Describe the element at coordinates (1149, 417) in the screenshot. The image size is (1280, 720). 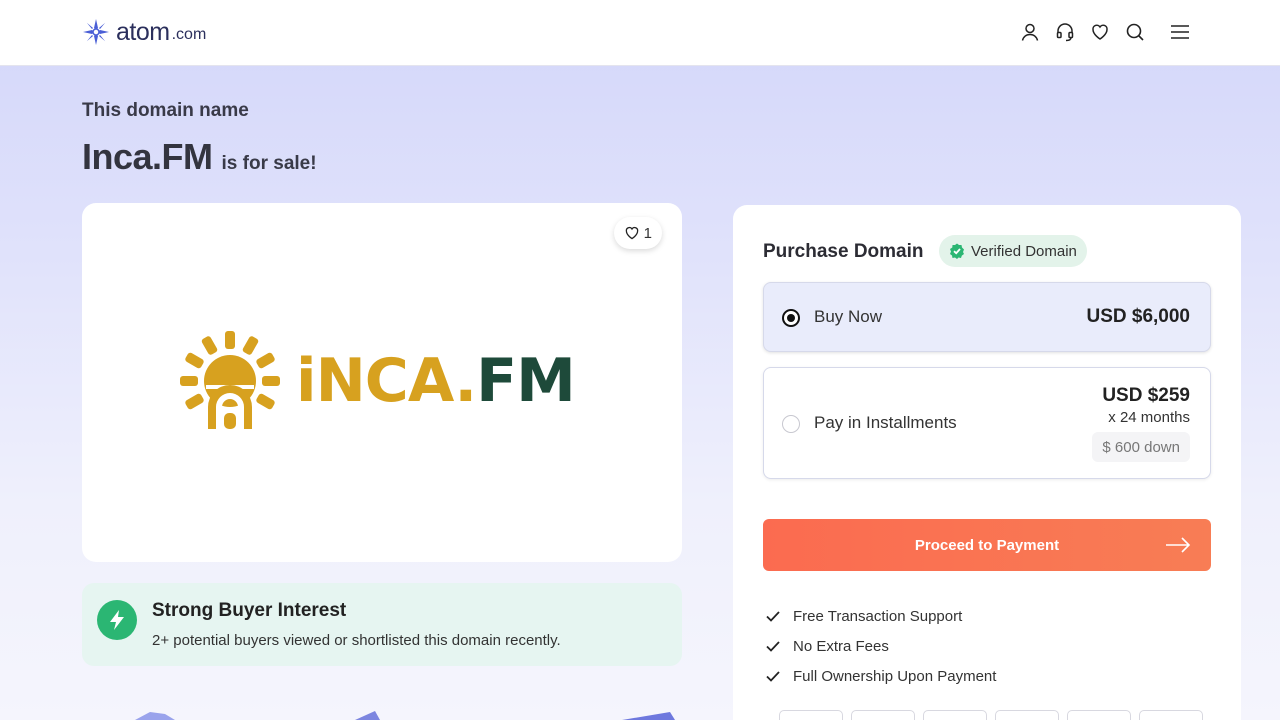
I see `installments-months: x 24 months` at that location.